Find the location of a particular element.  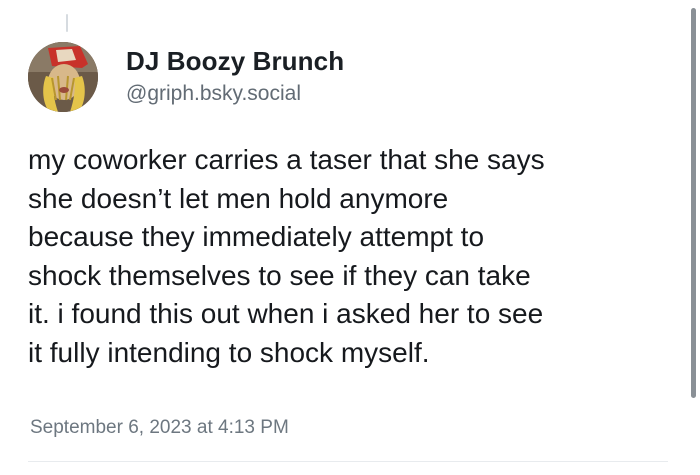

thread-connector-line is located at coordinates (67, 23).